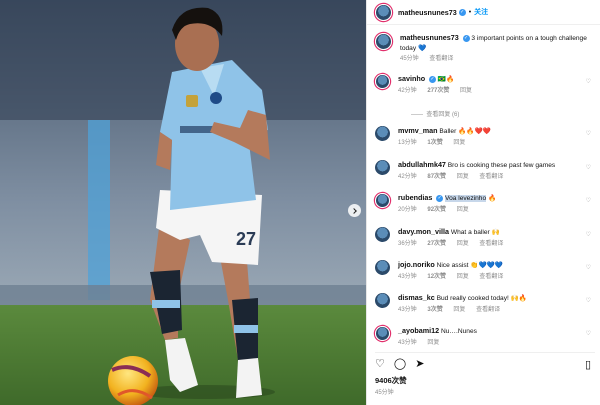 Image resolution: width=600 pixels, height=405 pixels. I want to click on svg-text: 27, so click(246, 239).